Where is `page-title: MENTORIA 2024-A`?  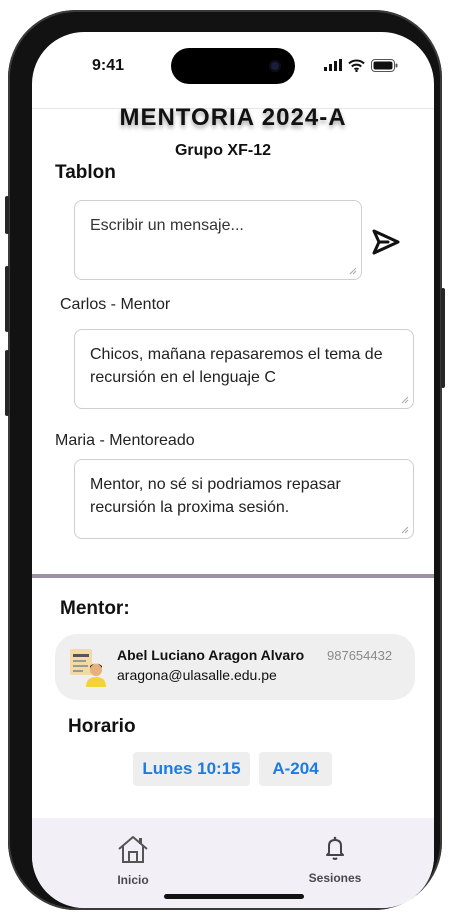 page-title: MENTORIA 2024-A is located at coordinates (233, 117).